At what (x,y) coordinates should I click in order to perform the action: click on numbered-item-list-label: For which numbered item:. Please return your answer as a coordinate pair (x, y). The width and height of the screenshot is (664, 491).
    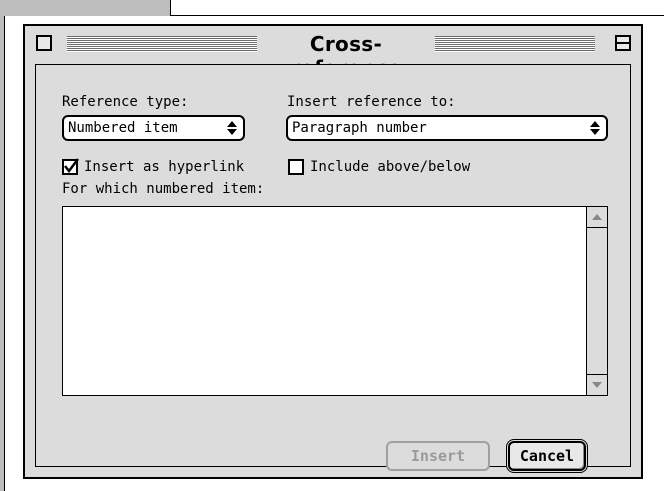
    Looking at the image, I should click on (163, 189).